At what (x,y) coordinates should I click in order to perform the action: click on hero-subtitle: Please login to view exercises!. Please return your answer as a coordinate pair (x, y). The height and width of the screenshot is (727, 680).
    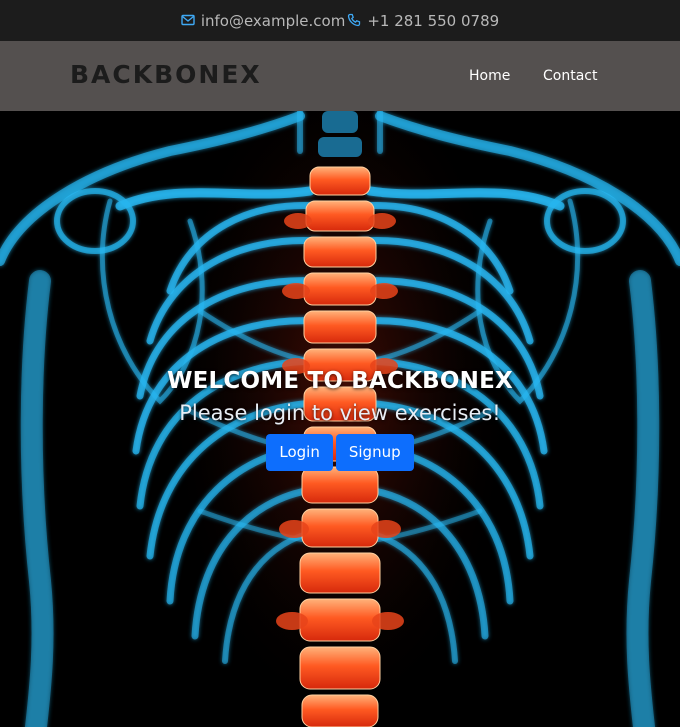
    Looking at the image, I should click on (340, 413).